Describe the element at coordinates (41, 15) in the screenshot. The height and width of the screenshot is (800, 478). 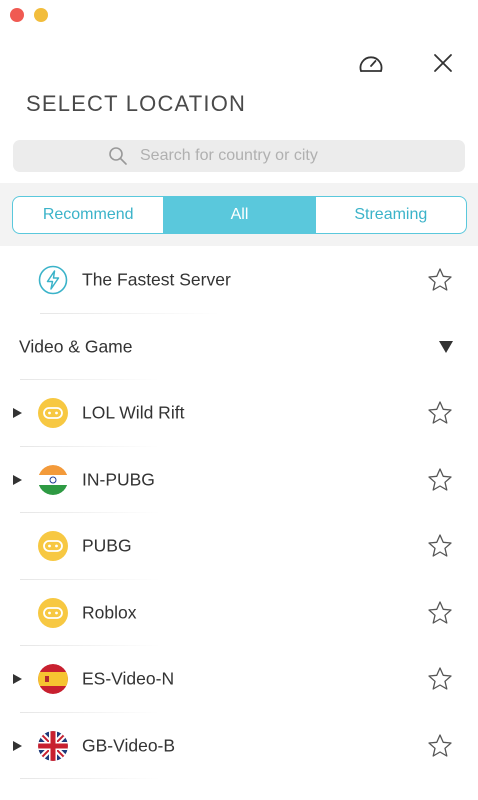
I see `window-minimize-light` at that location.